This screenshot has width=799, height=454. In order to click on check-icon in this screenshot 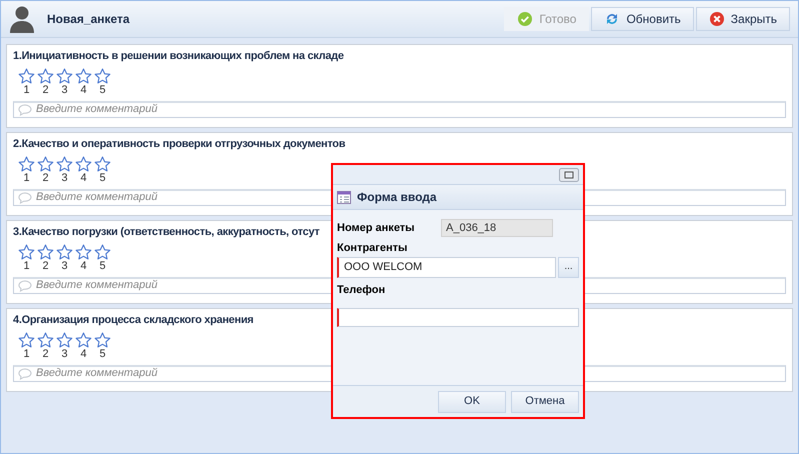, I will do `click(525, 19)`.